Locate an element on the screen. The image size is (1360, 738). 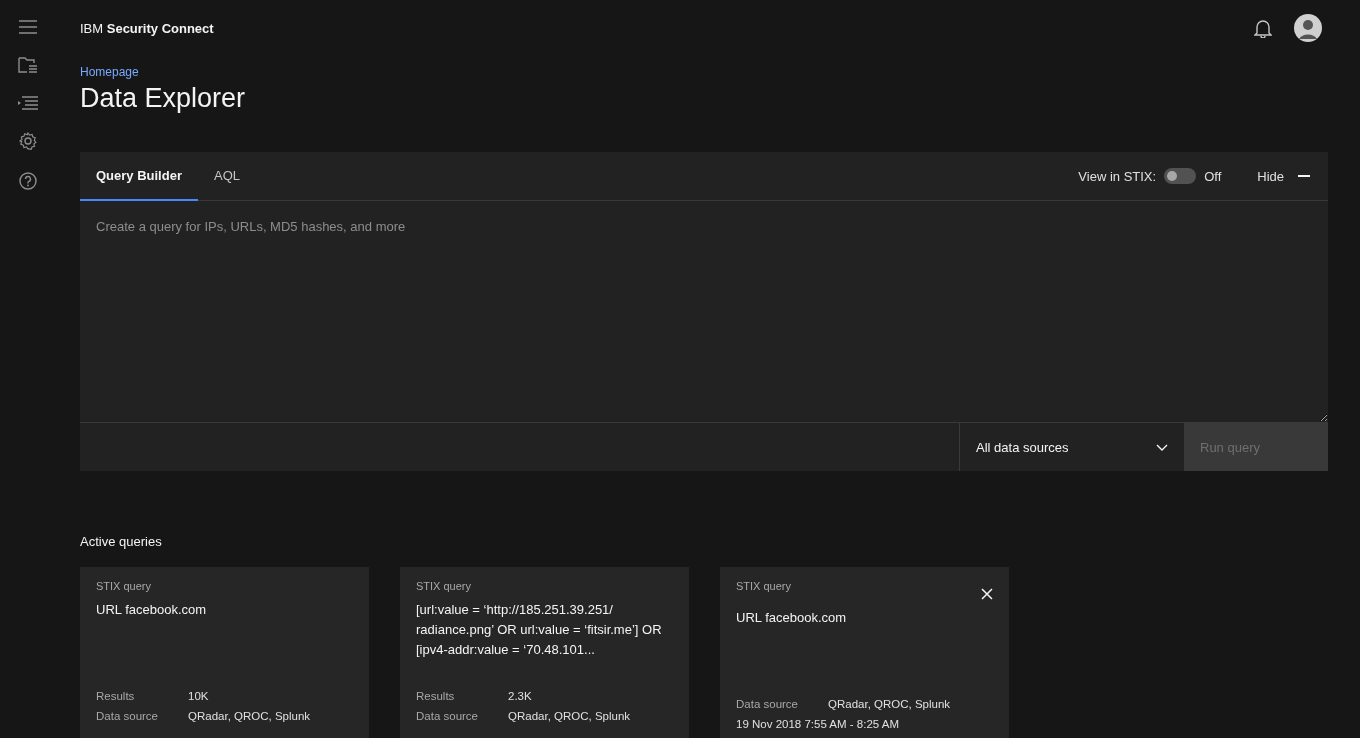
menu-icon is located at coordinates (28, 27).